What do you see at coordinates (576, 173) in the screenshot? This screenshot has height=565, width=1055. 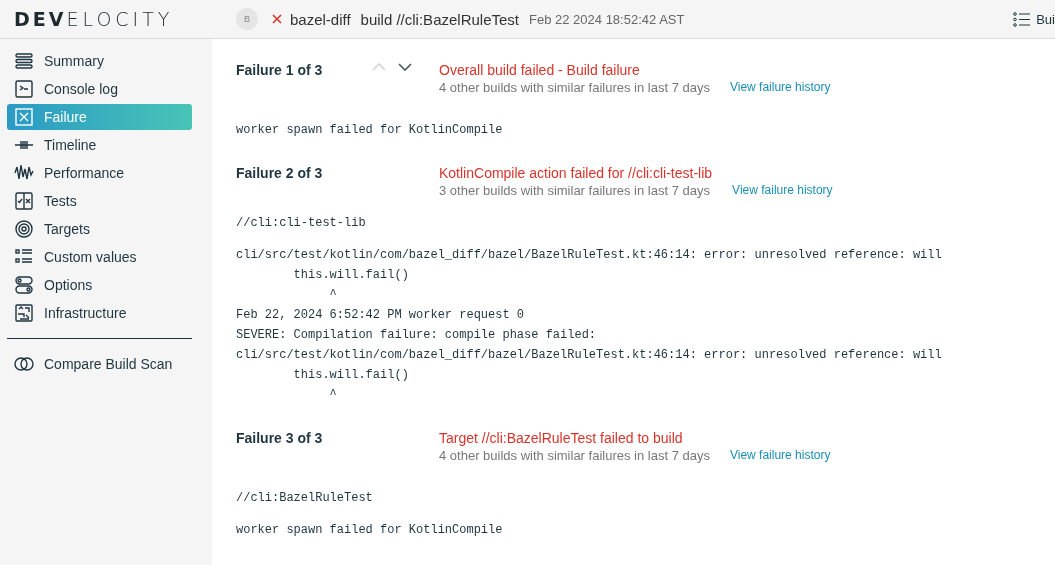 I see `failure-title: KotlinCompile action failed for //cli:cli-test-lib` at bounding box center [576, 173].